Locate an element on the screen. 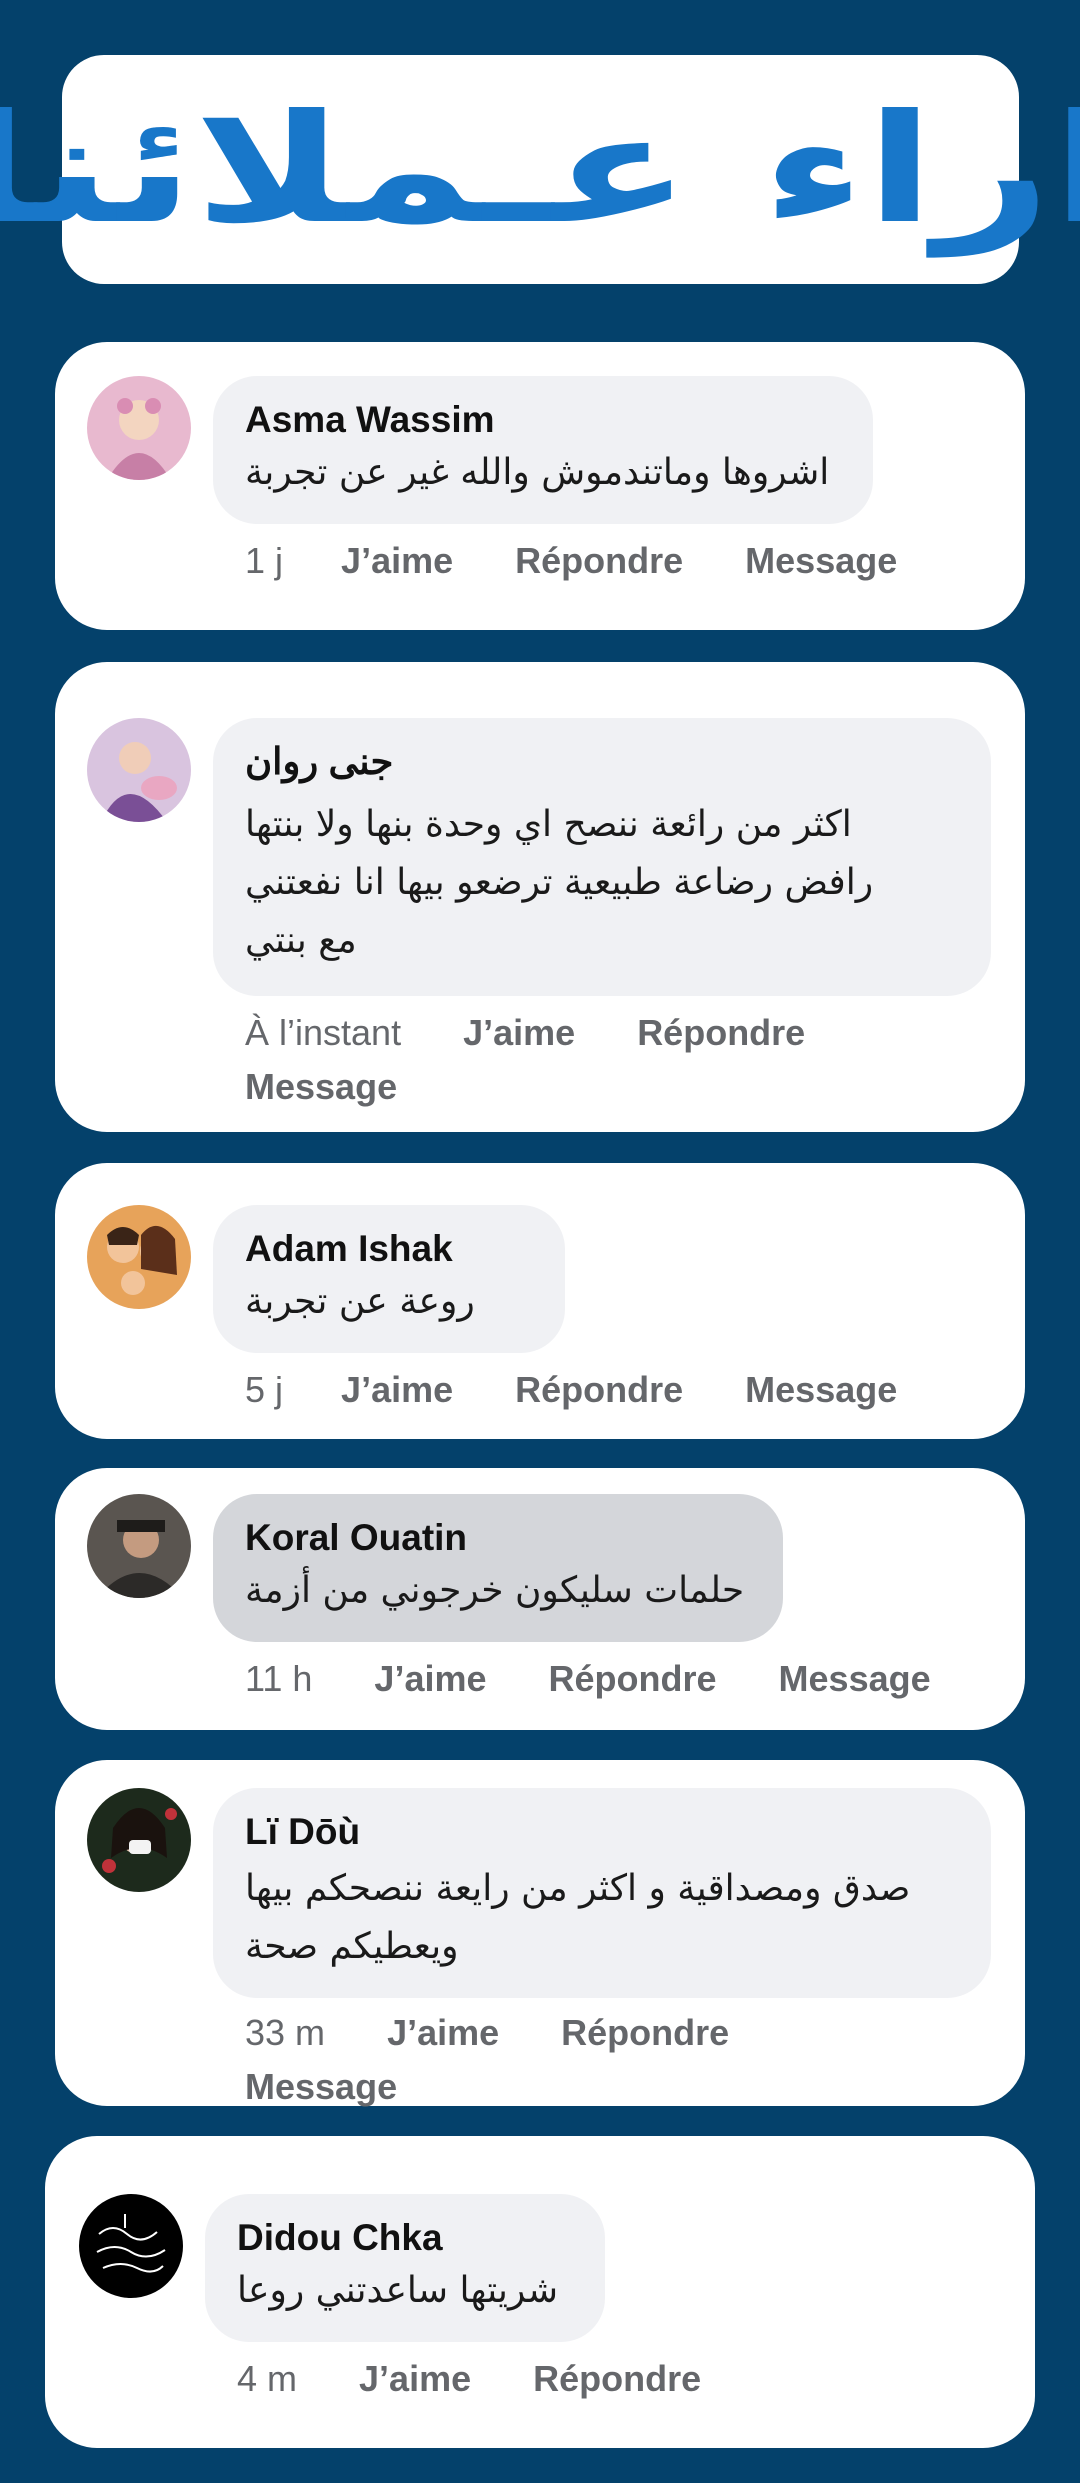  comment-bubble: Koral Ouatin حلمات سليكون خرجوني من أزمة is located at coordinates (498, 1568).